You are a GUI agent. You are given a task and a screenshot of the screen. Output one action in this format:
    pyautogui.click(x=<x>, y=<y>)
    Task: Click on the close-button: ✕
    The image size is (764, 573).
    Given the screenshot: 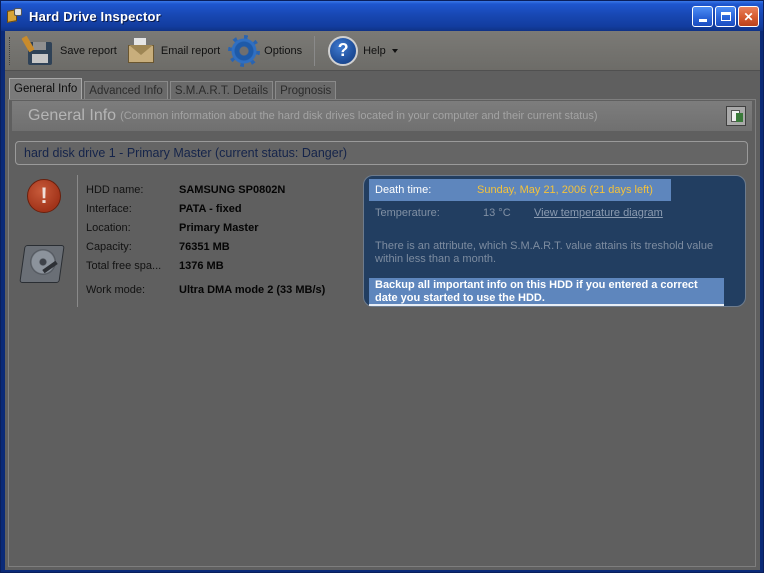 What is the action you would take?
    pyautogui.click(x=748, y=16)
    